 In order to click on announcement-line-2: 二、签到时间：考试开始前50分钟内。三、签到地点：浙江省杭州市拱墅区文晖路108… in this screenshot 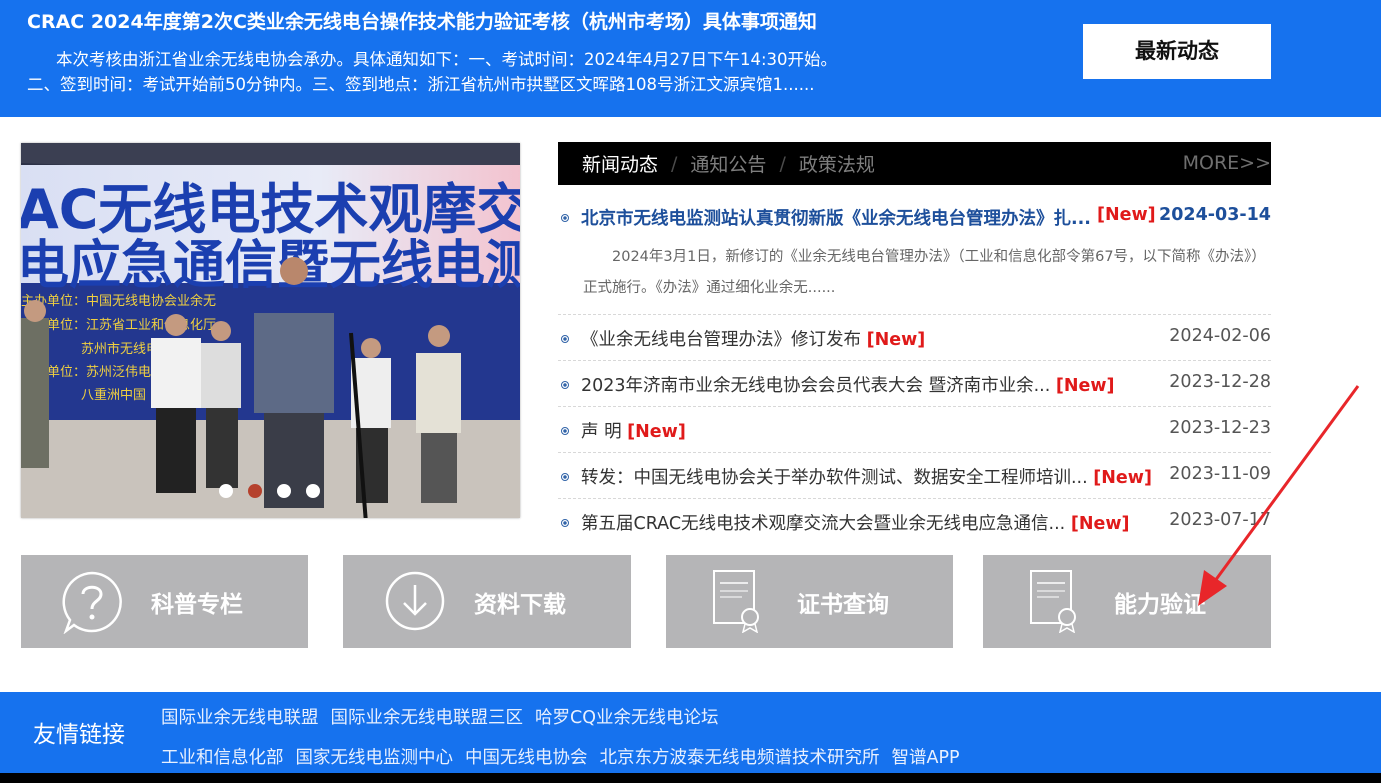, I will do `click(421, 84)`.